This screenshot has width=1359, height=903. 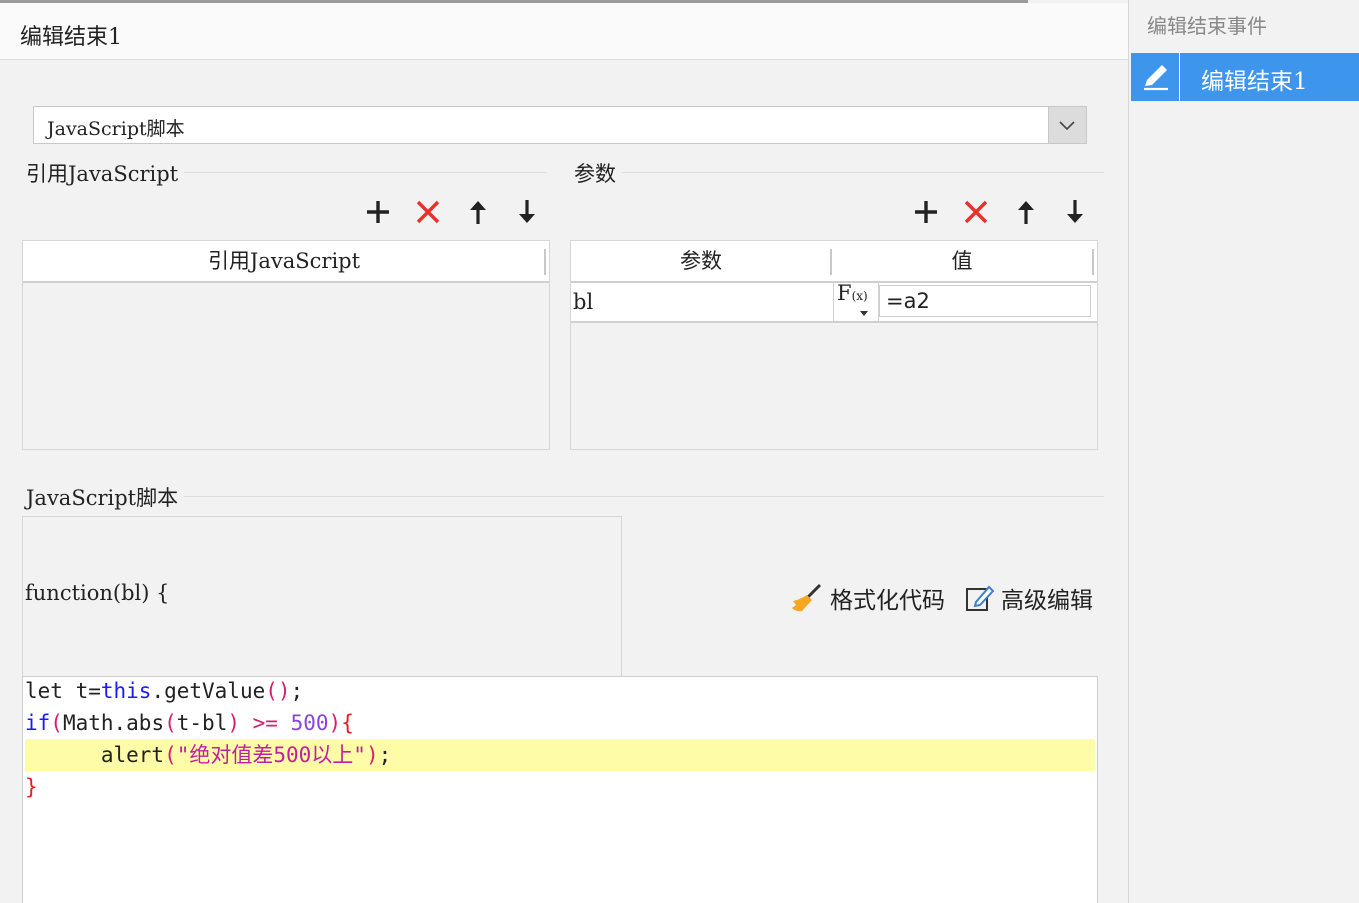 I want to click on ref-js-table: 引用JavaScript, so click(x=286, y=345).